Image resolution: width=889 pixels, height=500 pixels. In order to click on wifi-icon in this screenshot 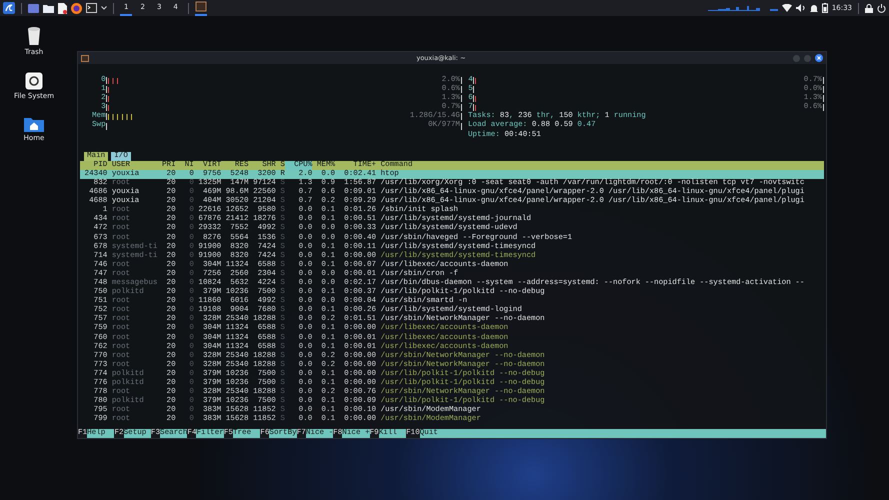, I will do `click(787, 8)`.